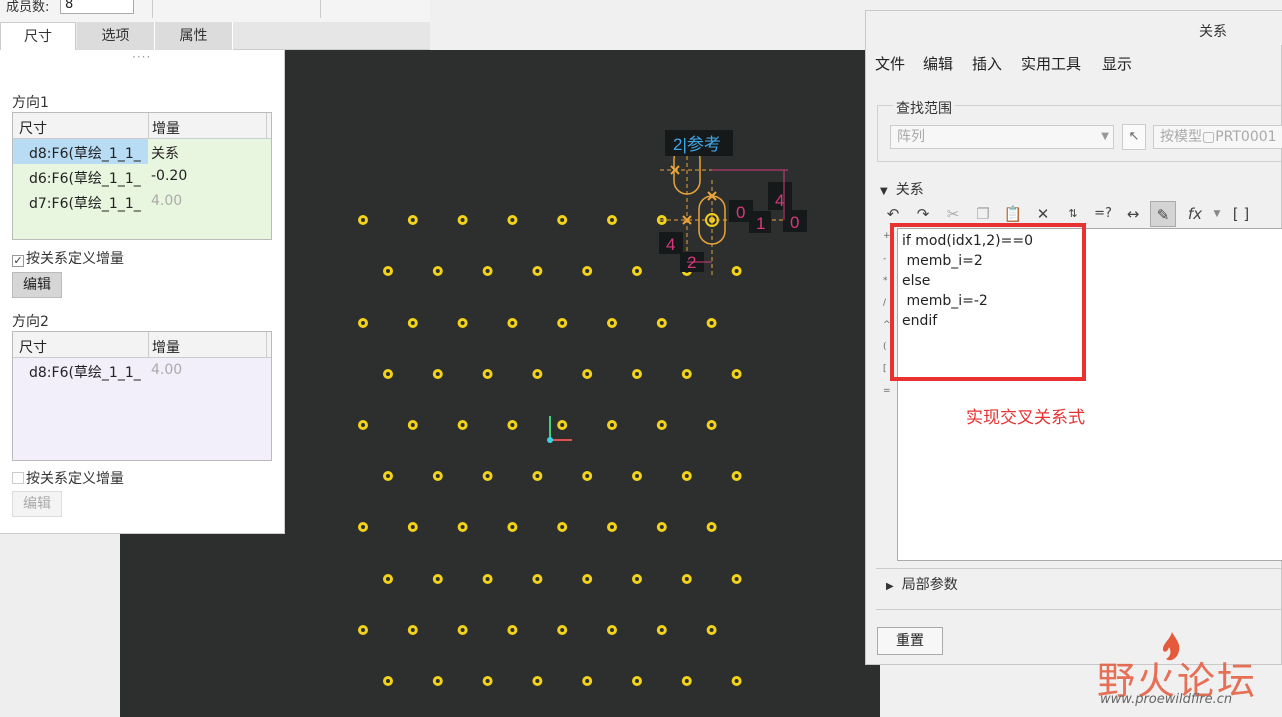  What do you see at coordinates (1217, 214) in the screenshot?
I see `chevron-down-icon: ▼` at bounding box center [1217, 214].